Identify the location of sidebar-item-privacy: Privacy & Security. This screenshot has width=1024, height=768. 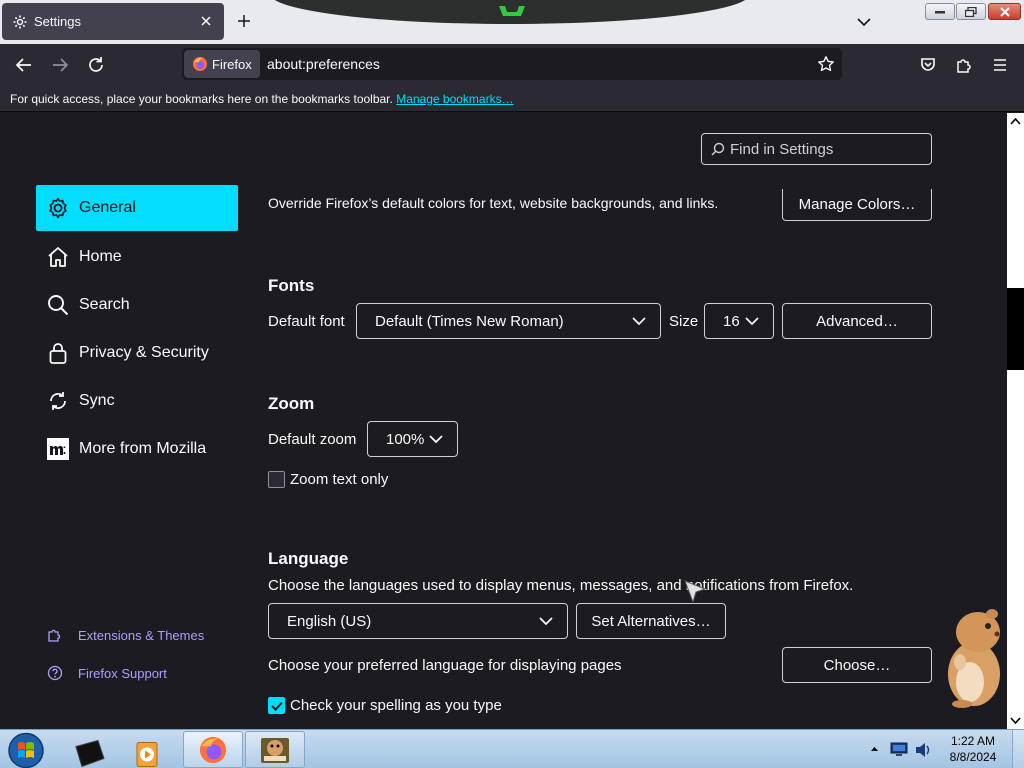
(137, 353).